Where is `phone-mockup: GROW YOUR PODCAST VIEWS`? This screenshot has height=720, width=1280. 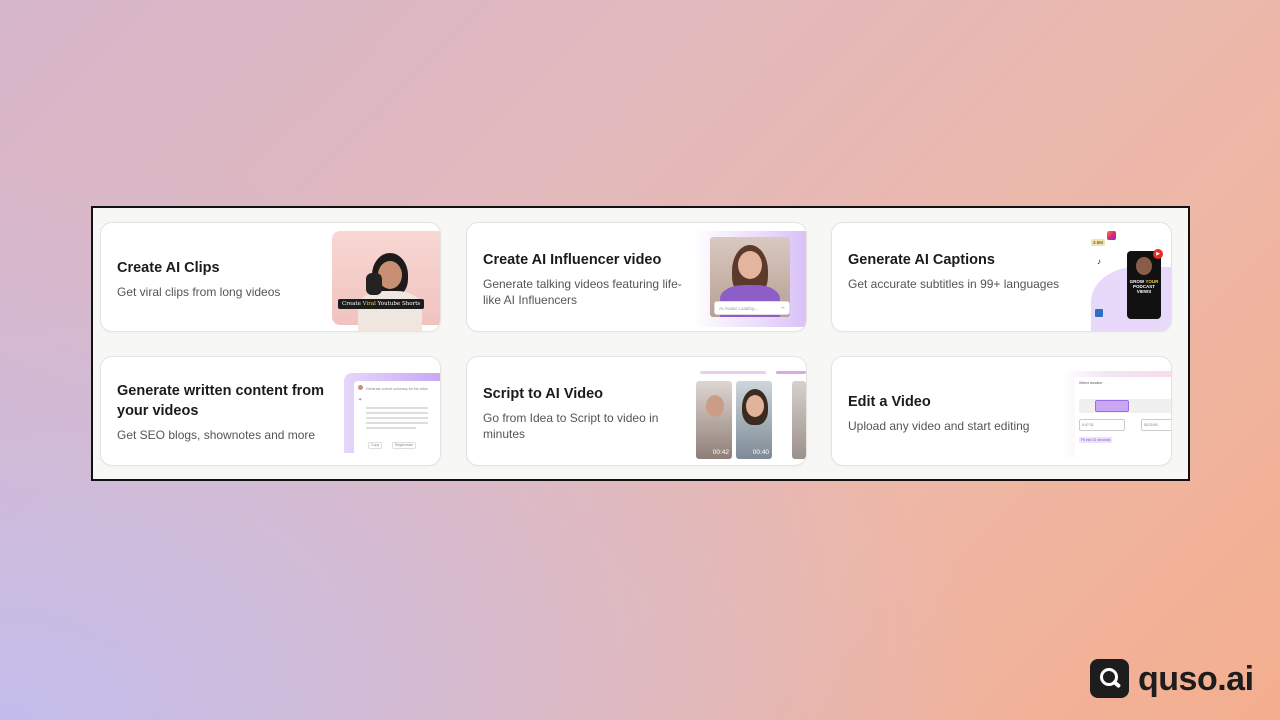
phone-mockup: GROW YOUR PODCAST VIEWS is located at coordinates (1144, 285).